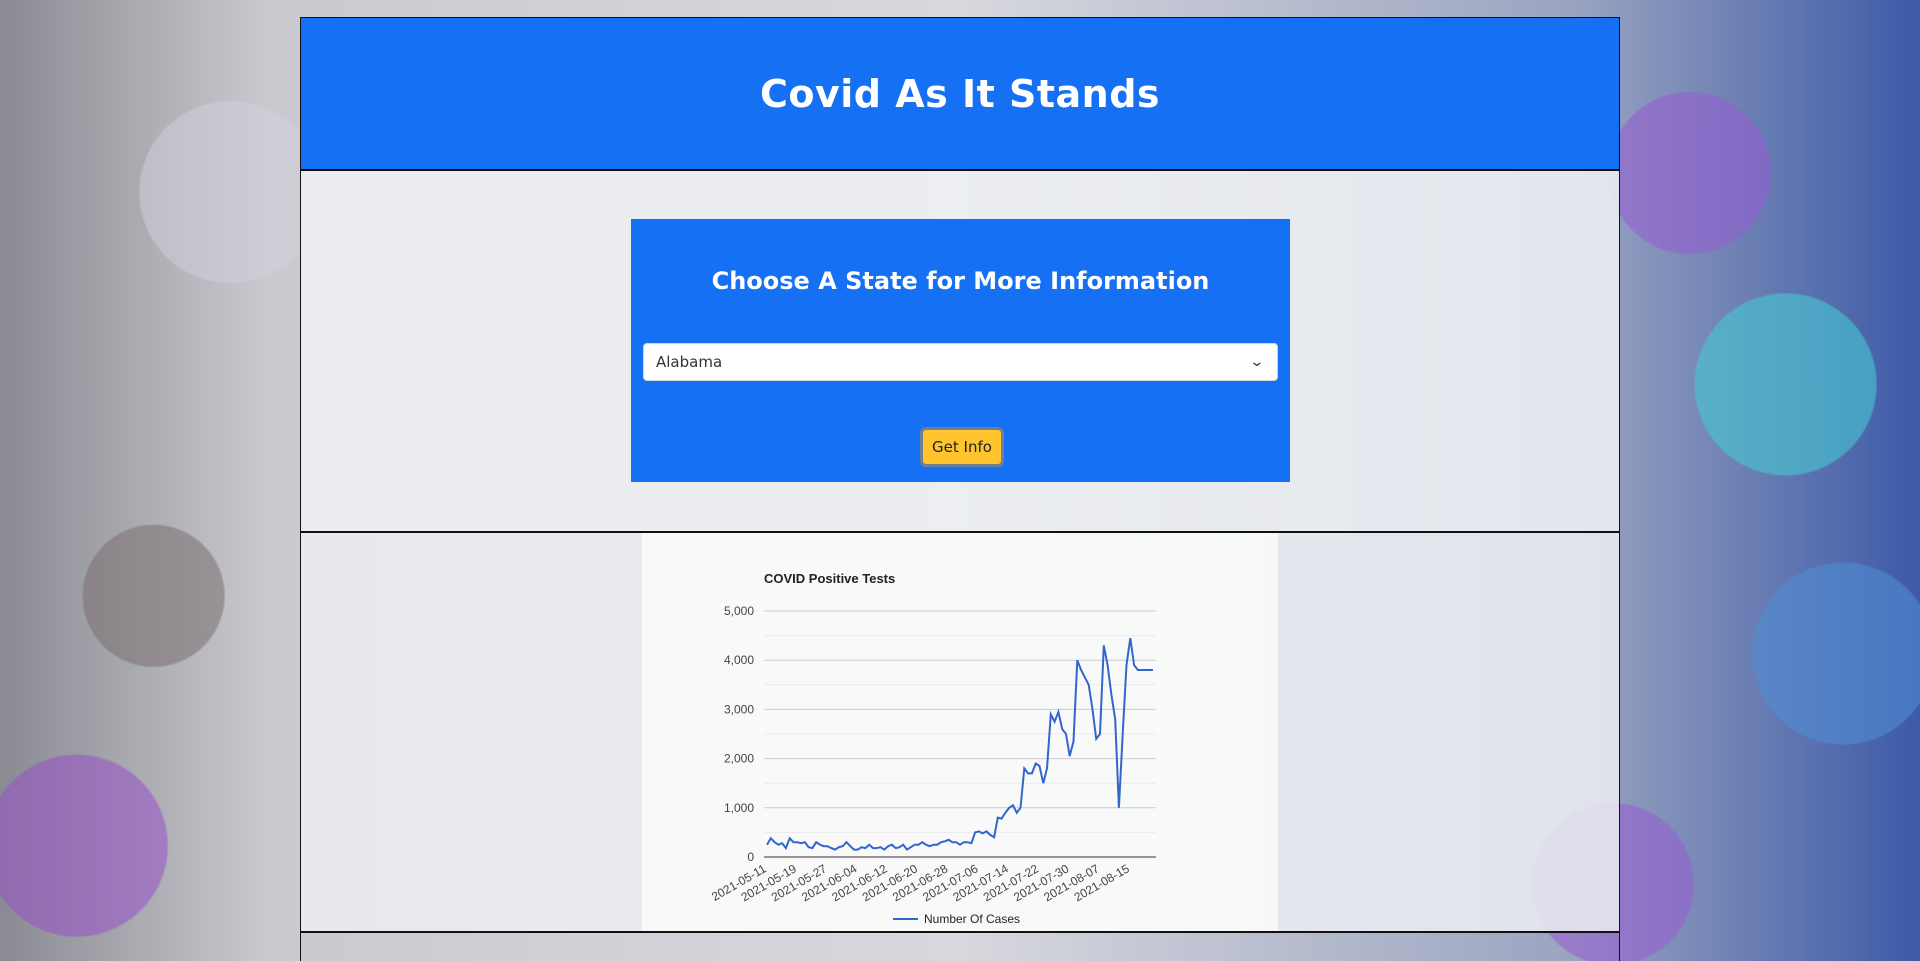  What do you see at coordinates (739, 808) in the screenshot?
I see `y-tick-label: 1,000` at bounding box center [739, 808].